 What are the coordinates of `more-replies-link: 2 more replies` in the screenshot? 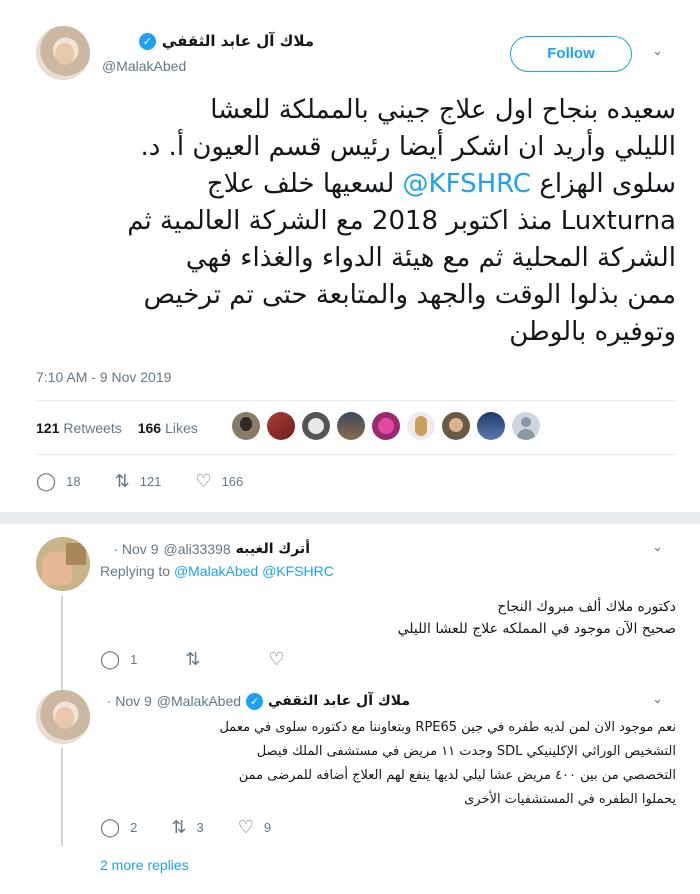 It's located at (144, 865).